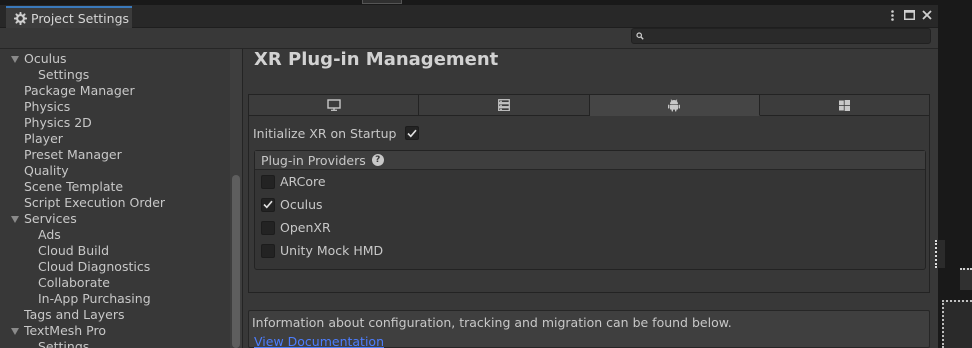 The height and width of the screenshot is (348, 972). What do you see at coordinates (115, 283) in the screenshot?
I see `sidebar-item: Collaborate` at bounding box center [115, 283].